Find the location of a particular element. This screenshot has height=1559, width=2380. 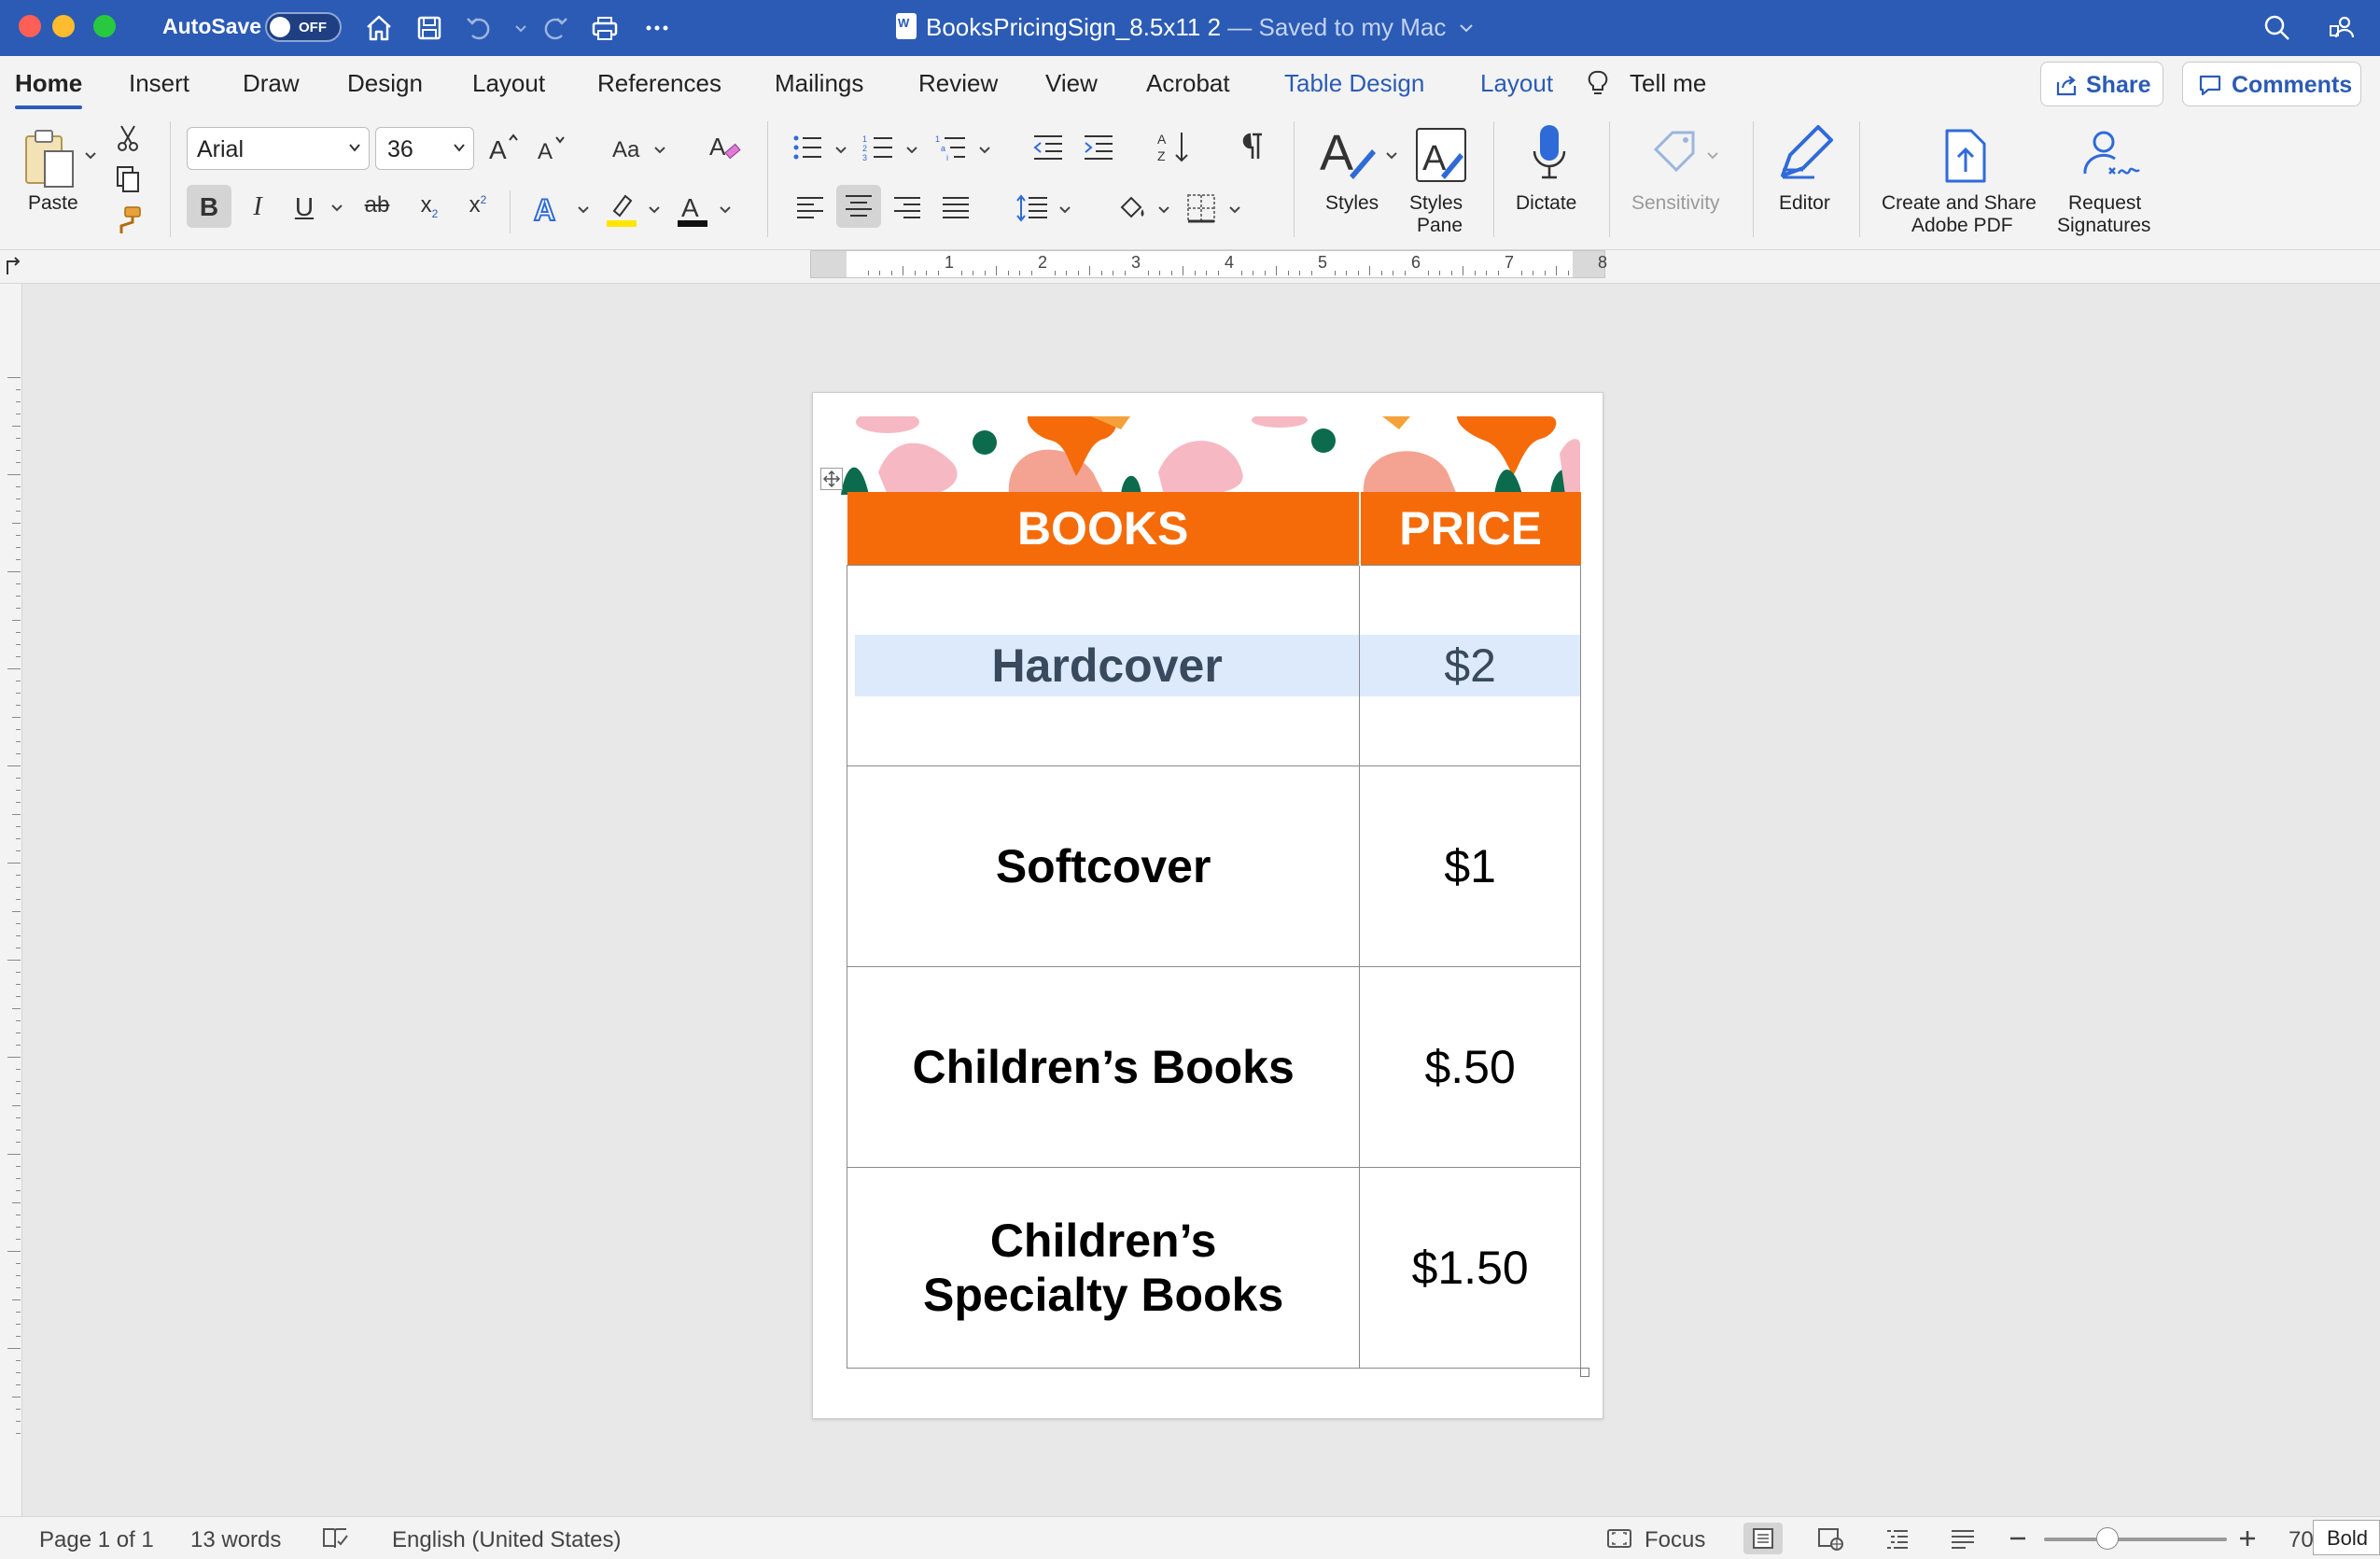

zoom-out-icon is located at coordinates (2018, 1539).